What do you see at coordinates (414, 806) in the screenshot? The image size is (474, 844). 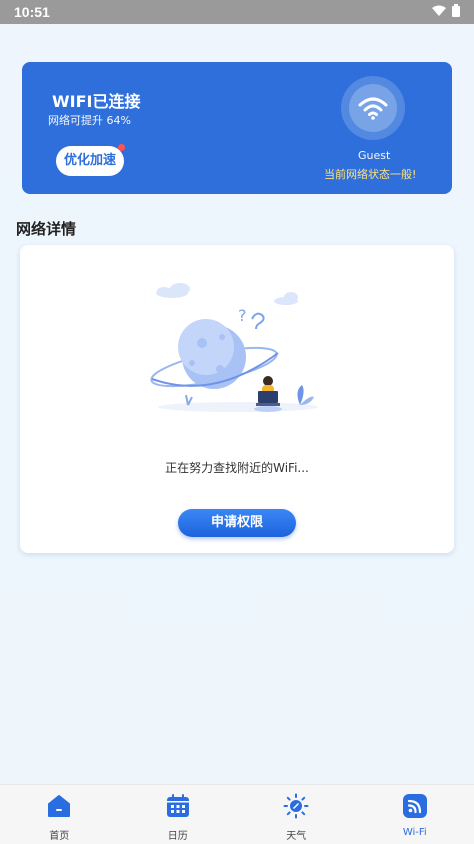 I see `wifi-tab-icon` at bounding box center [414, 806].